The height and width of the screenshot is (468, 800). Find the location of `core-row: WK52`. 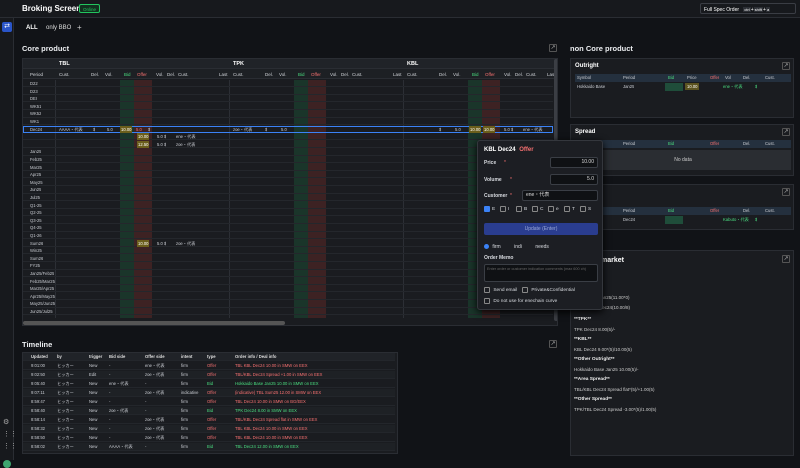

core-row: WK52 is located at coordinates (288, 114).